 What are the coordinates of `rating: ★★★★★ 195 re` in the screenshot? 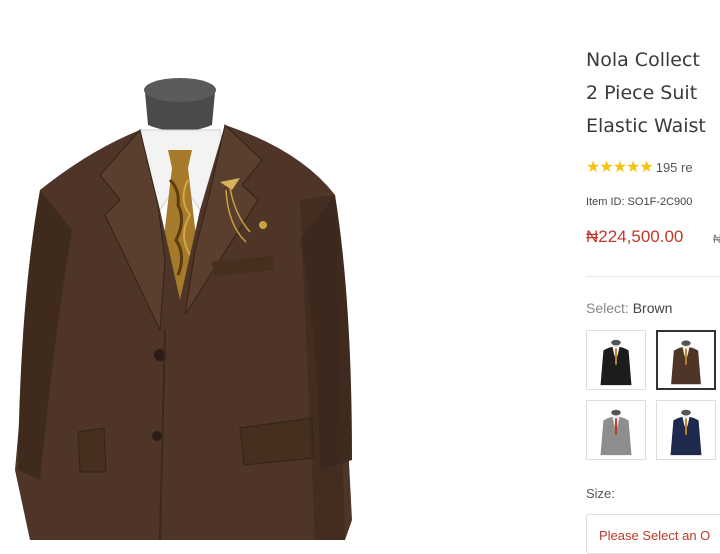 It's located at (639, 167).